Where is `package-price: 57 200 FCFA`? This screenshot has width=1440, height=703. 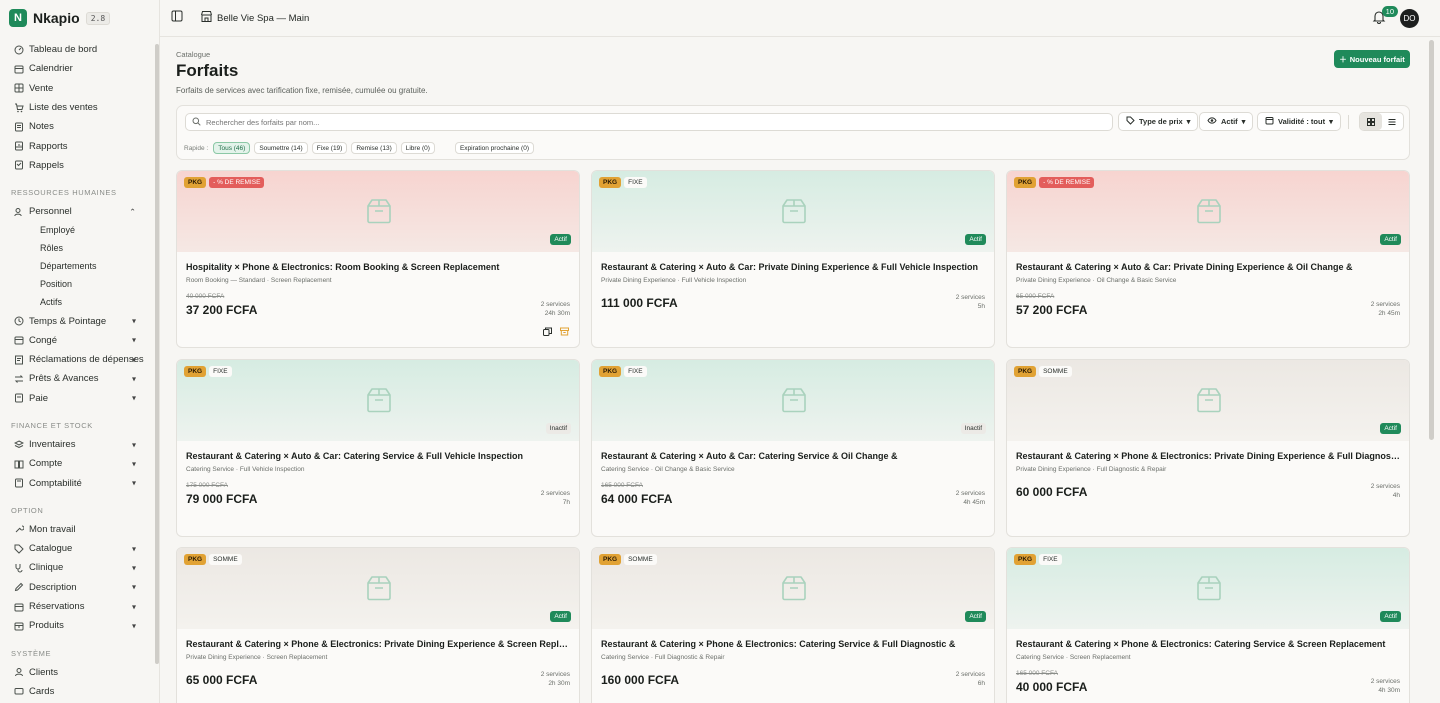 package-price: 57 200 FCFA is located at coordinates (1052, 310).